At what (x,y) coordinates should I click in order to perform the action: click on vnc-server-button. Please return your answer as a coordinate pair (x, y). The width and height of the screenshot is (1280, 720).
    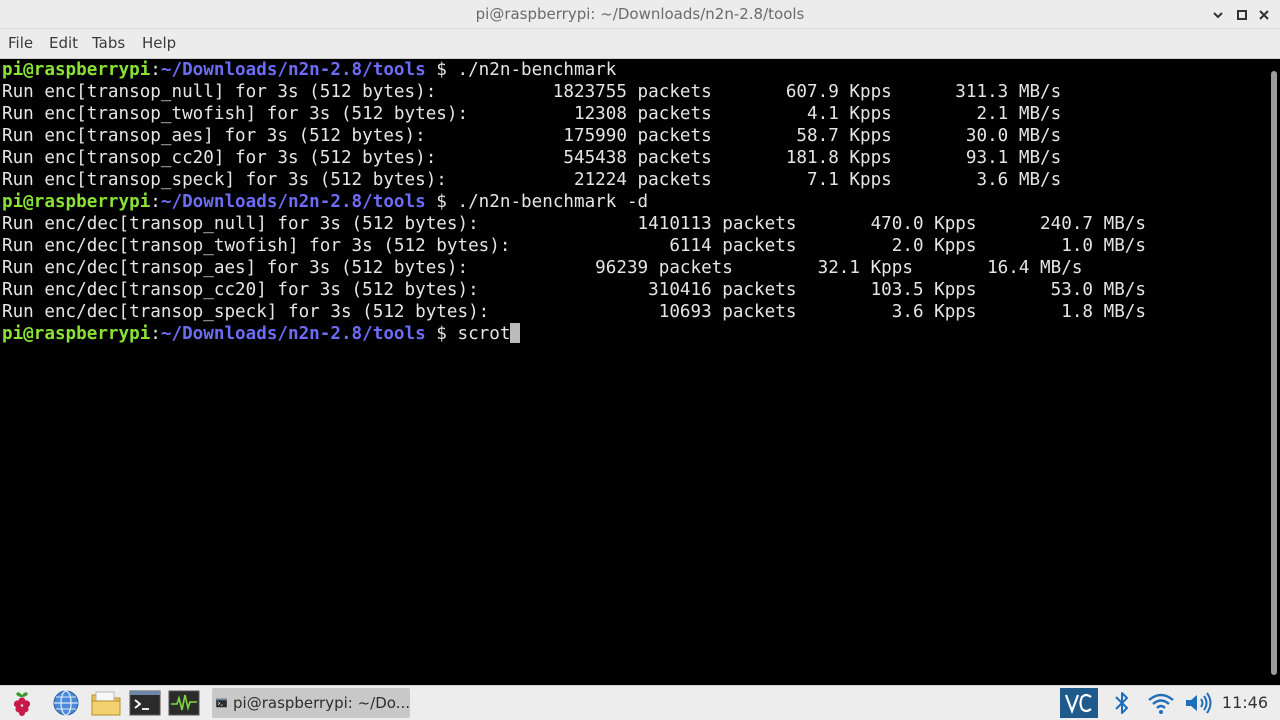
    Looking at the image, I should click on (1079, 703).